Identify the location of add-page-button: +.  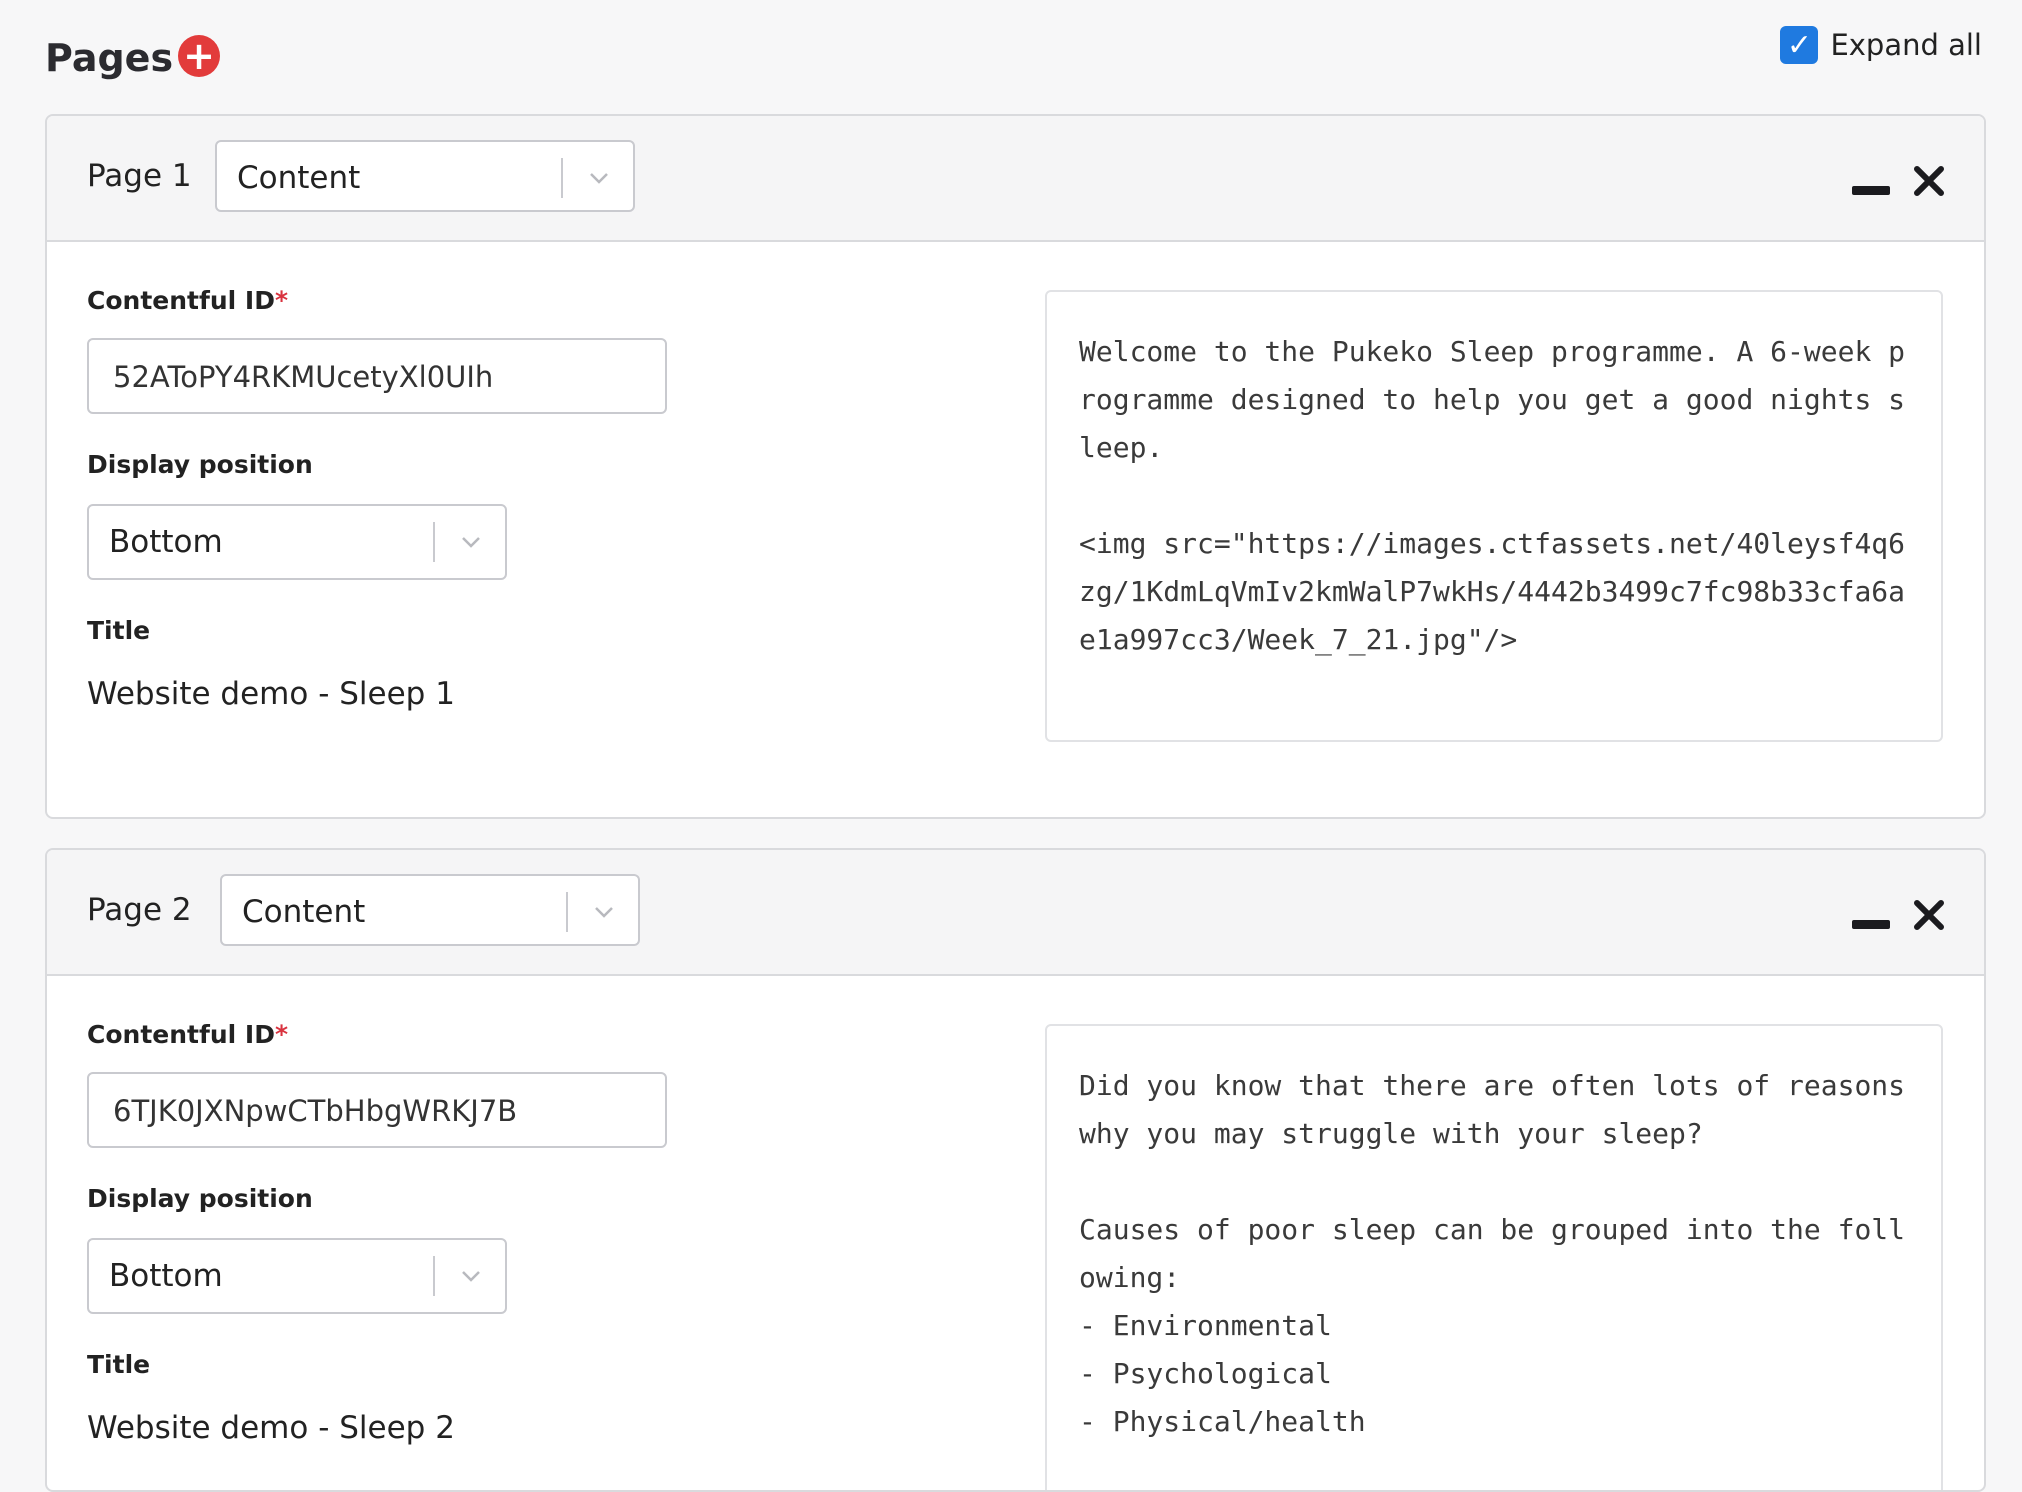
(199, 56).